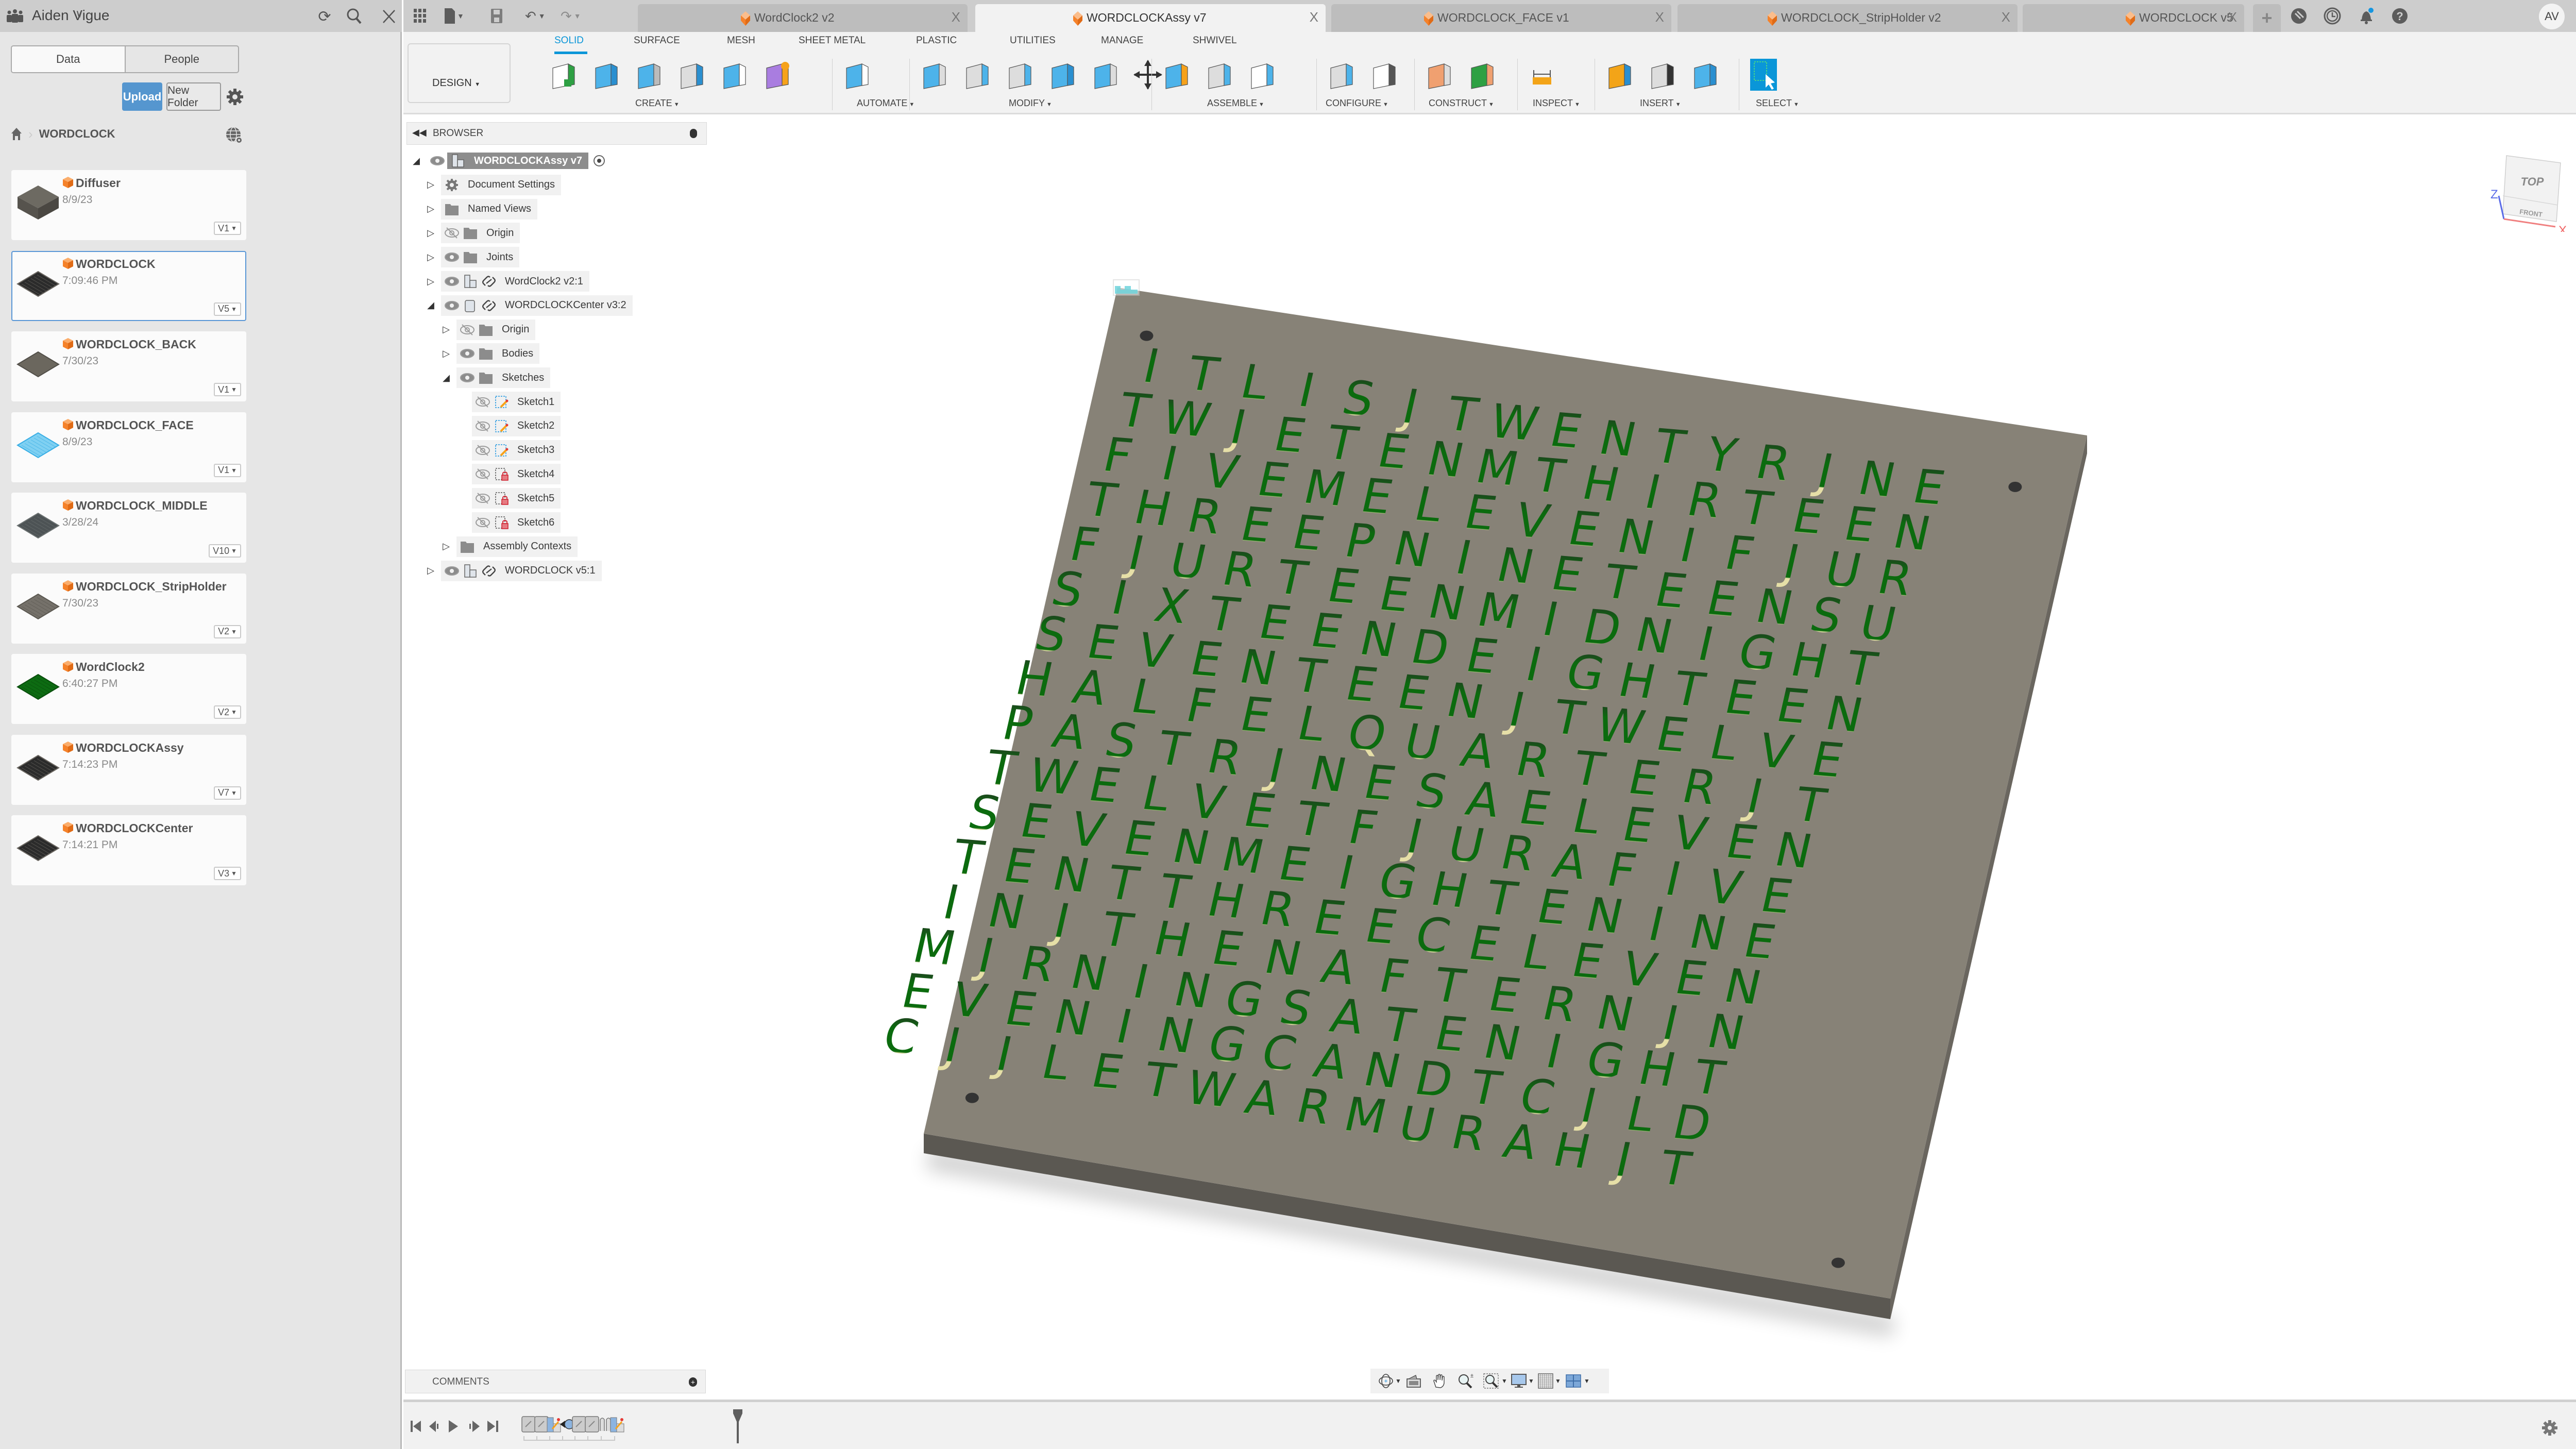  I want to click on timeline-last-icon, so click(492, 1426).